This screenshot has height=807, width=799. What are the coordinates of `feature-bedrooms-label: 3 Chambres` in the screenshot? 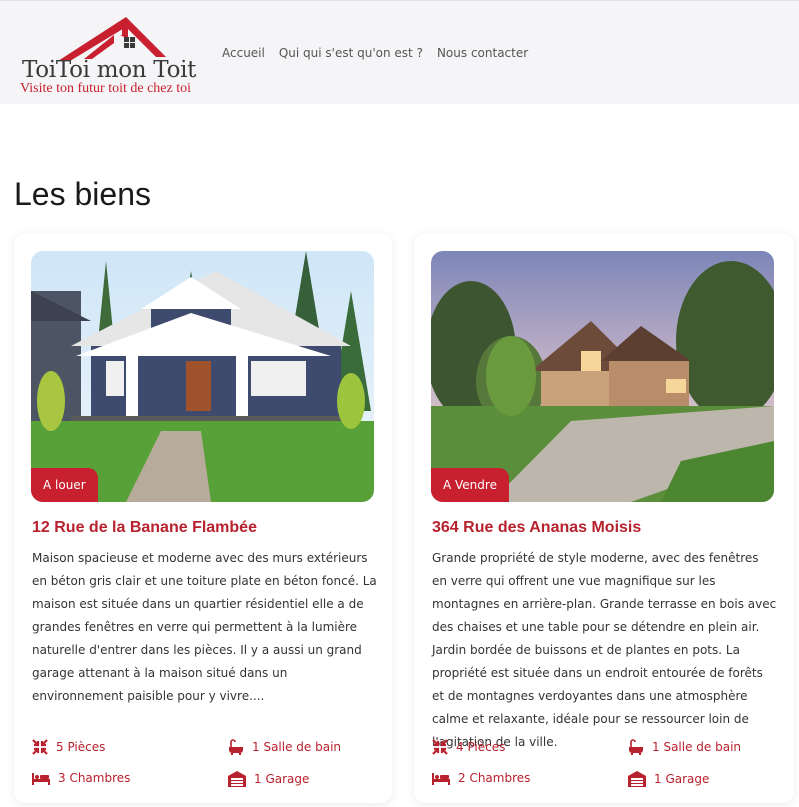 It's located at (94, 778).